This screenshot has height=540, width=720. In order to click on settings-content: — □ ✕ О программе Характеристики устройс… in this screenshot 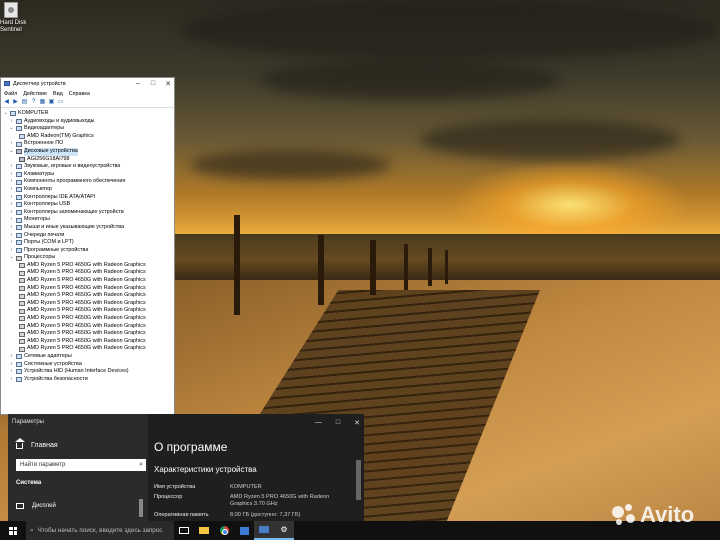, I will do `click(256, 468)`.